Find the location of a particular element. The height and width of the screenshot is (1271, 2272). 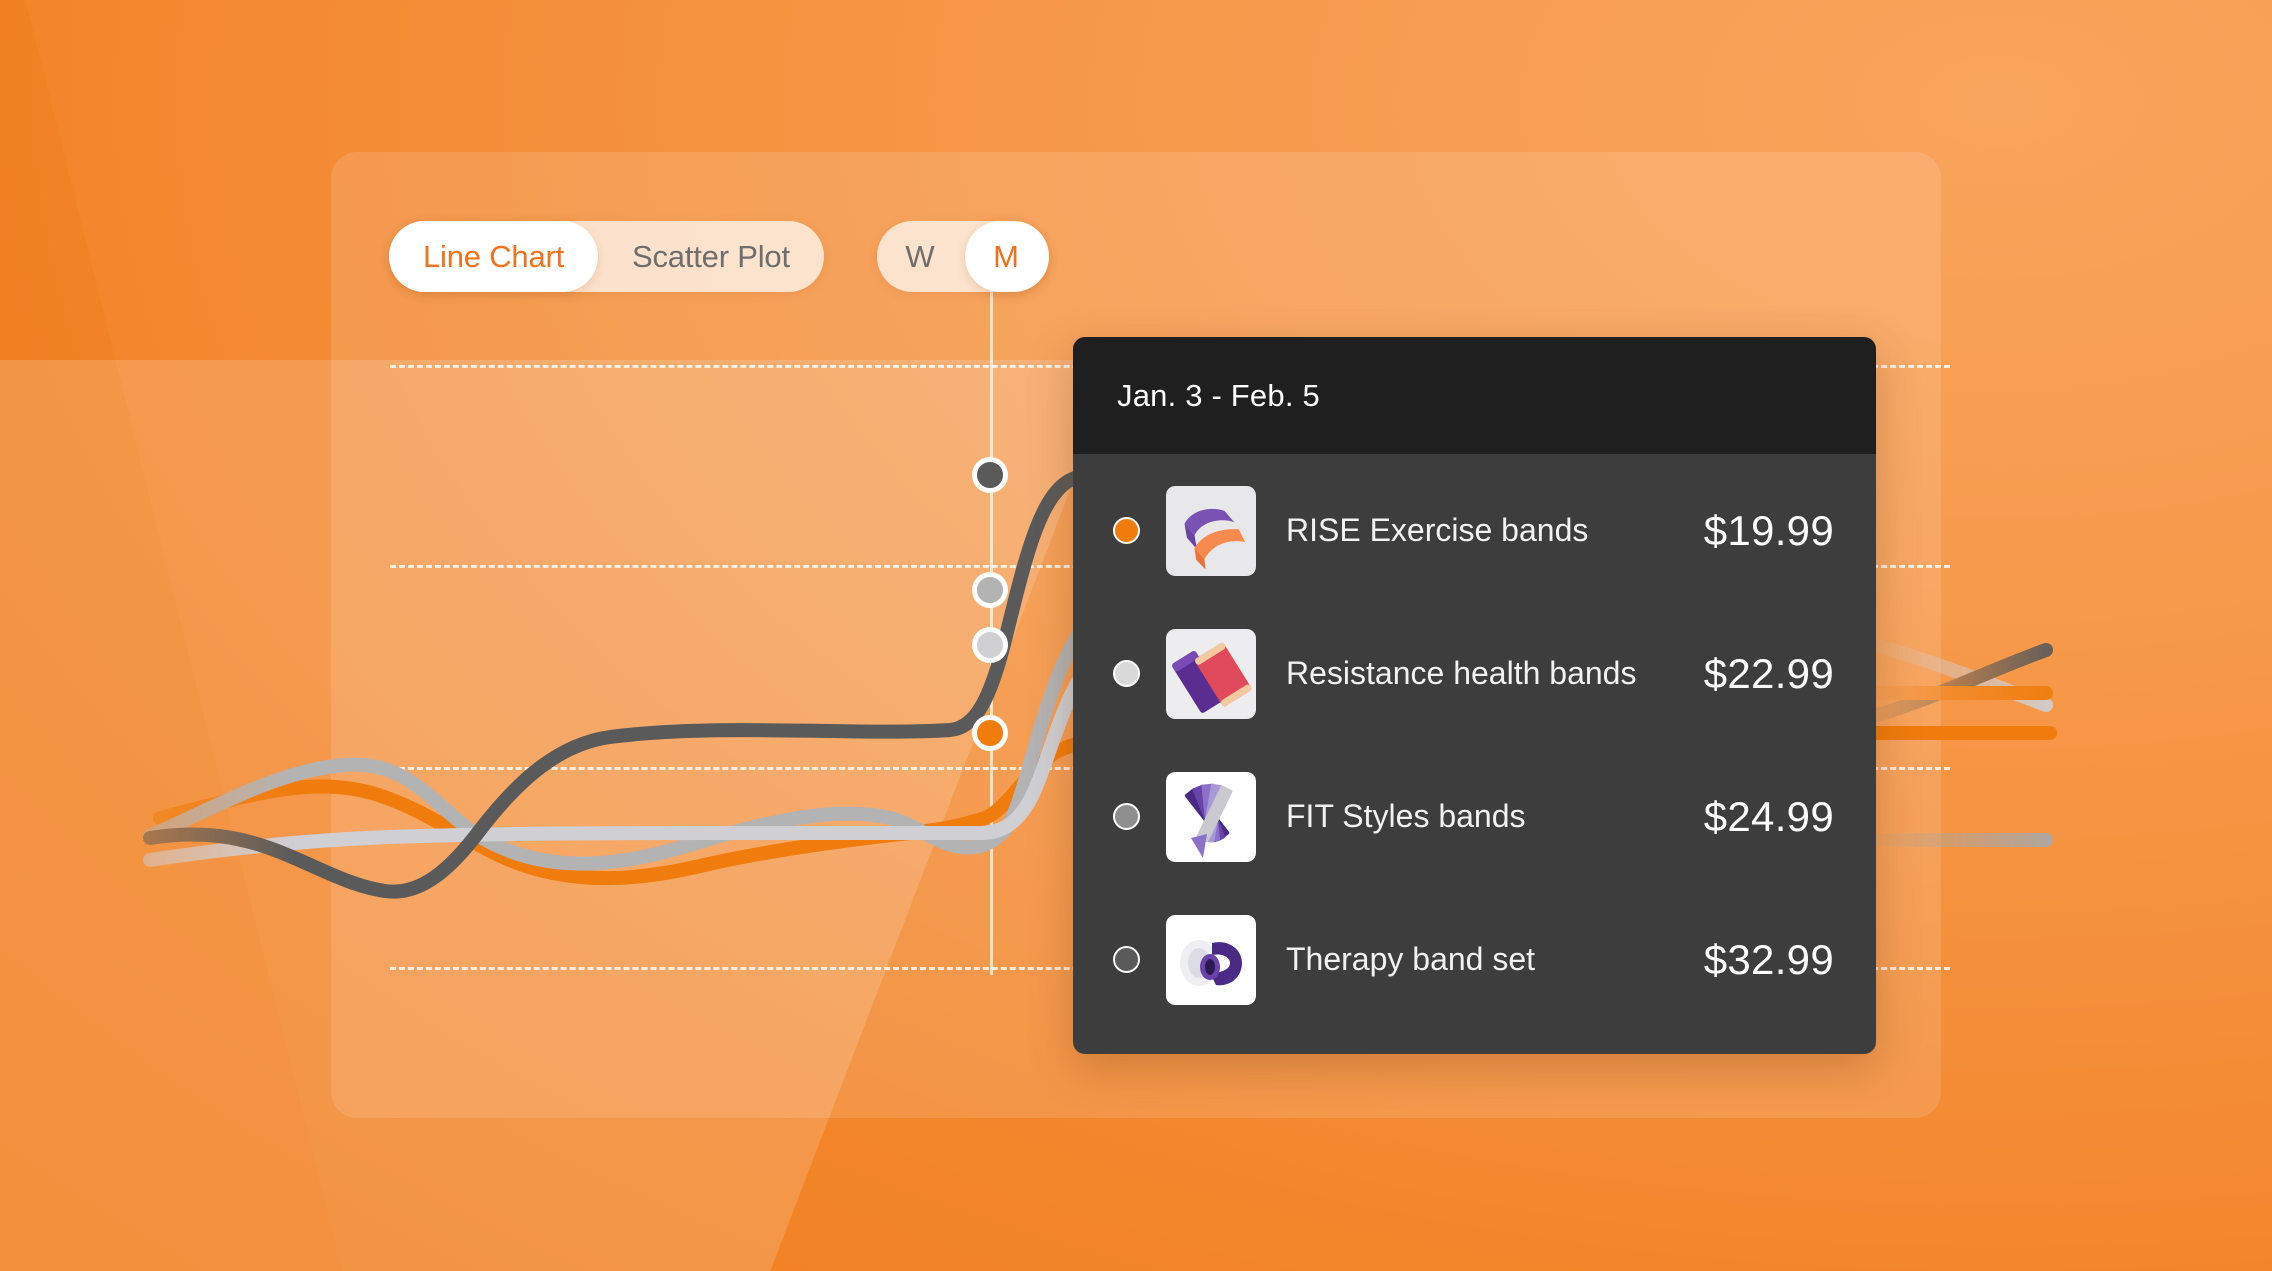

tooltip-product-row: RISE Exercise bands $19.99 is located at coordinates (1474, 530).